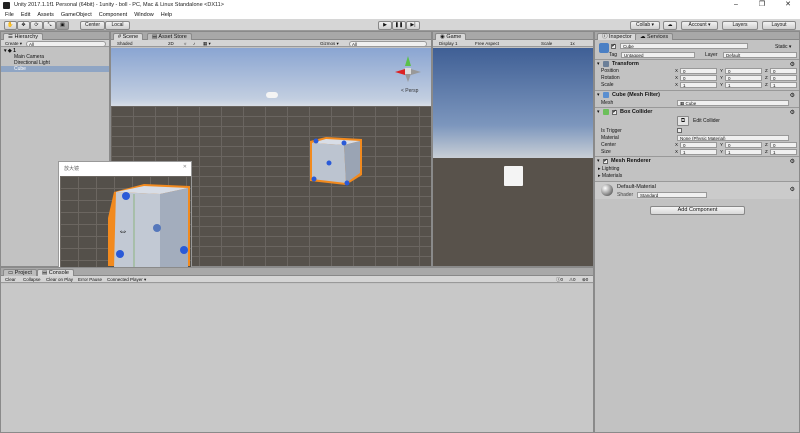 The image size is (800, 433). I want to click on layout-dropdown: Layout, so click(779, 25).